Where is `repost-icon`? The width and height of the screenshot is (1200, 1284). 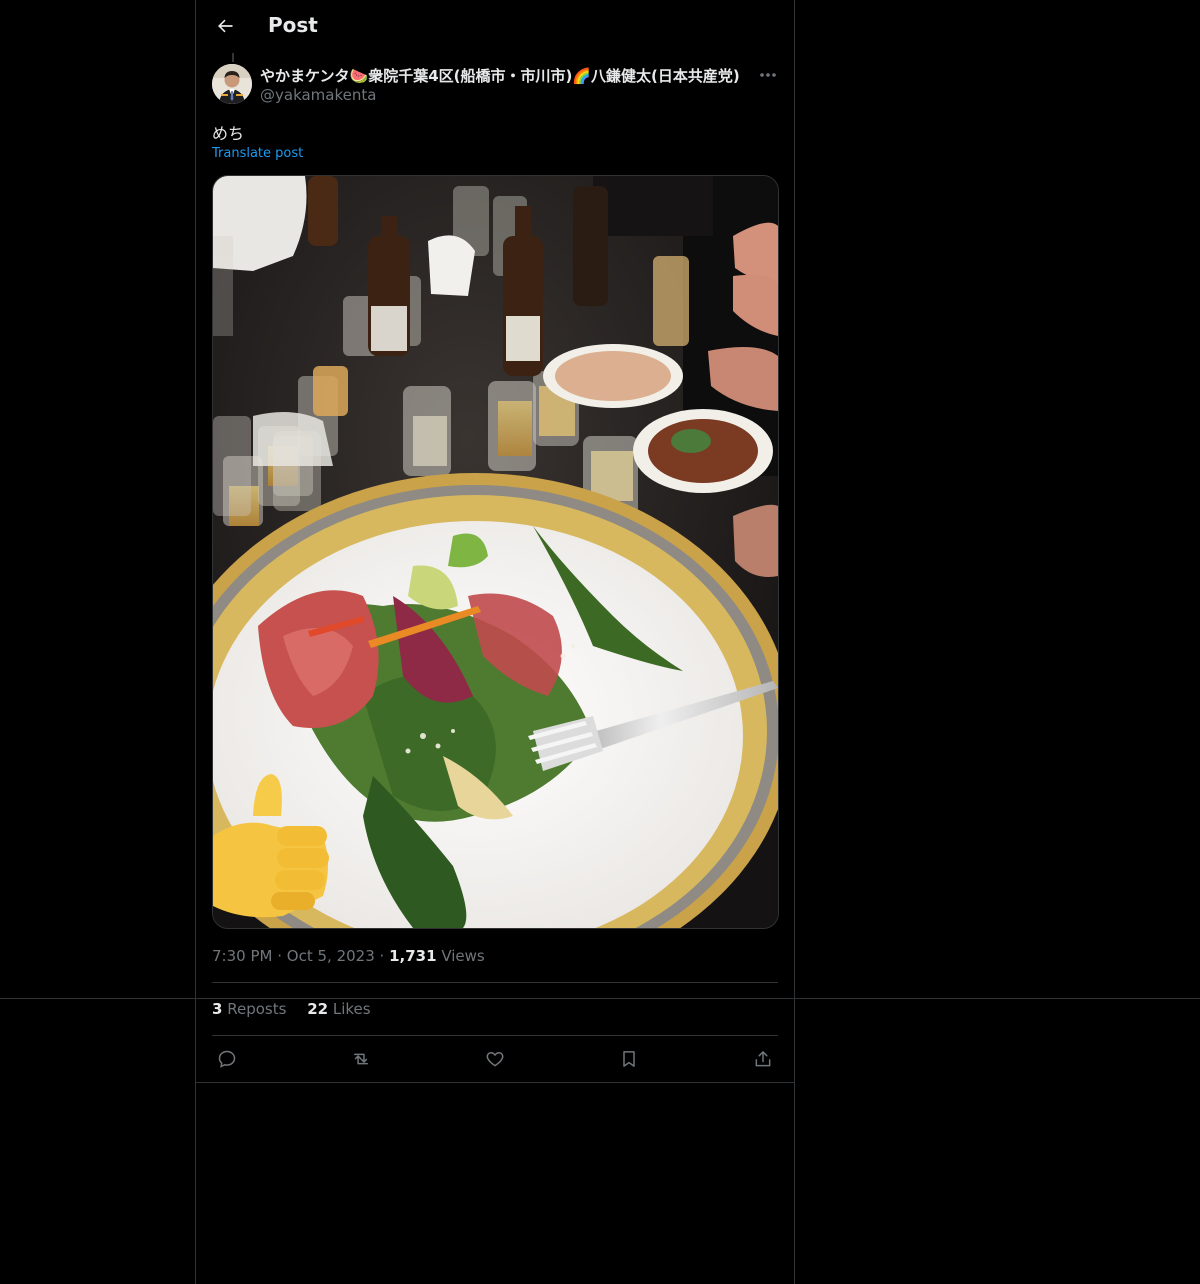
repost-icon is located at coordinates (361, 1059).